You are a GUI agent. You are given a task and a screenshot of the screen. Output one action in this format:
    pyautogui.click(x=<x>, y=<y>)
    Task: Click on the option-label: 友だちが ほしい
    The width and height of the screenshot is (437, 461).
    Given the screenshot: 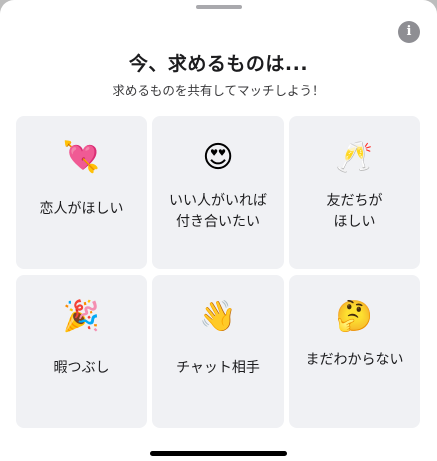 What is the action you would take?
    pyautogui.click(x=354, y=211)
    